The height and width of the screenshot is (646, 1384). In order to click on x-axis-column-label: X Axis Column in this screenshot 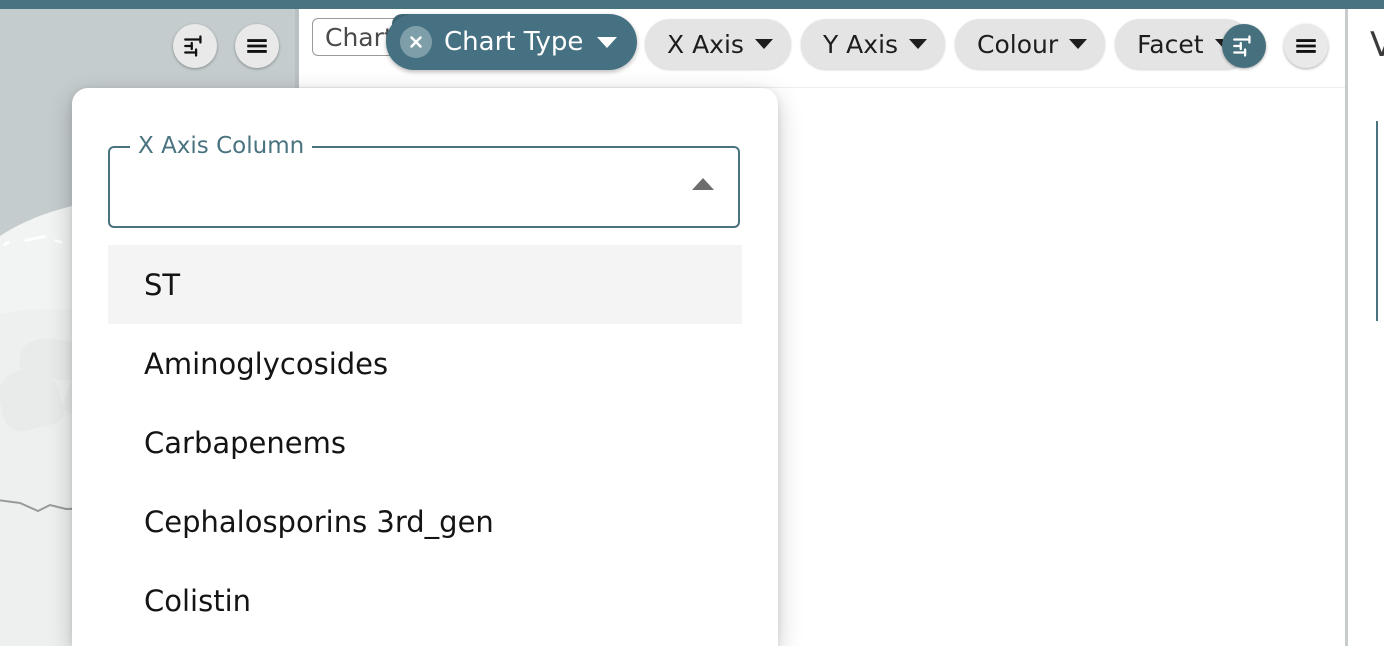, I will do `click(221, 146)`.